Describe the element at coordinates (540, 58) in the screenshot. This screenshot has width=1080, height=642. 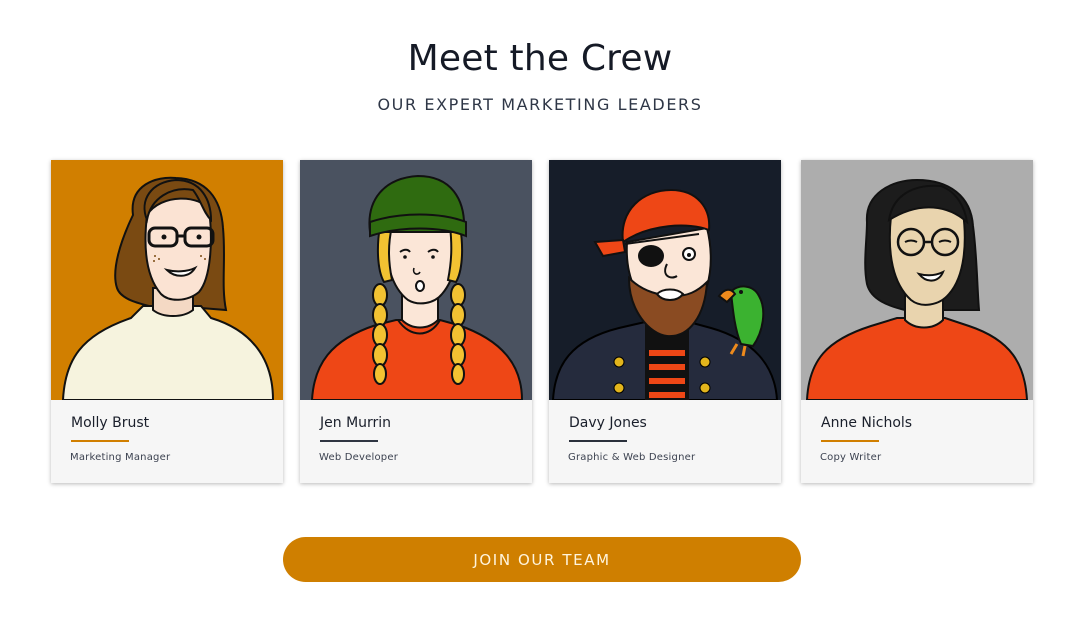
I see `page-title: Meet the Crew` at that location.